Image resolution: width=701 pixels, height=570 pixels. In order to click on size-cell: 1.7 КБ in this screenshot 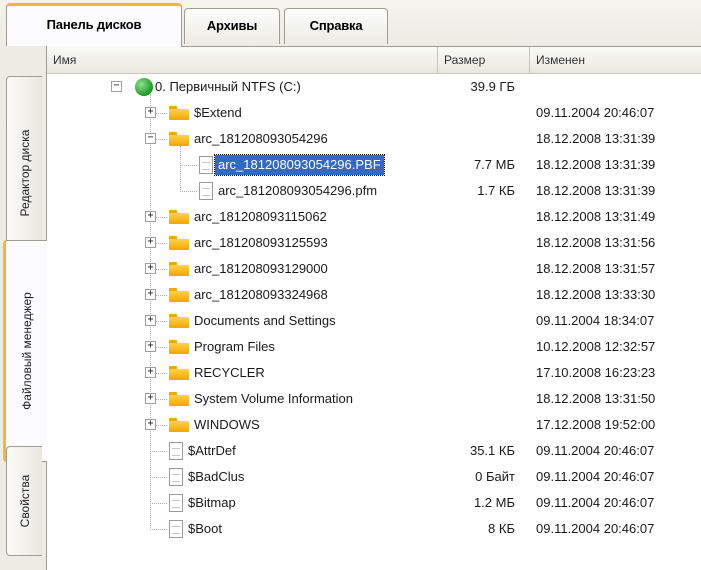, I will do `click(496, 190)`.